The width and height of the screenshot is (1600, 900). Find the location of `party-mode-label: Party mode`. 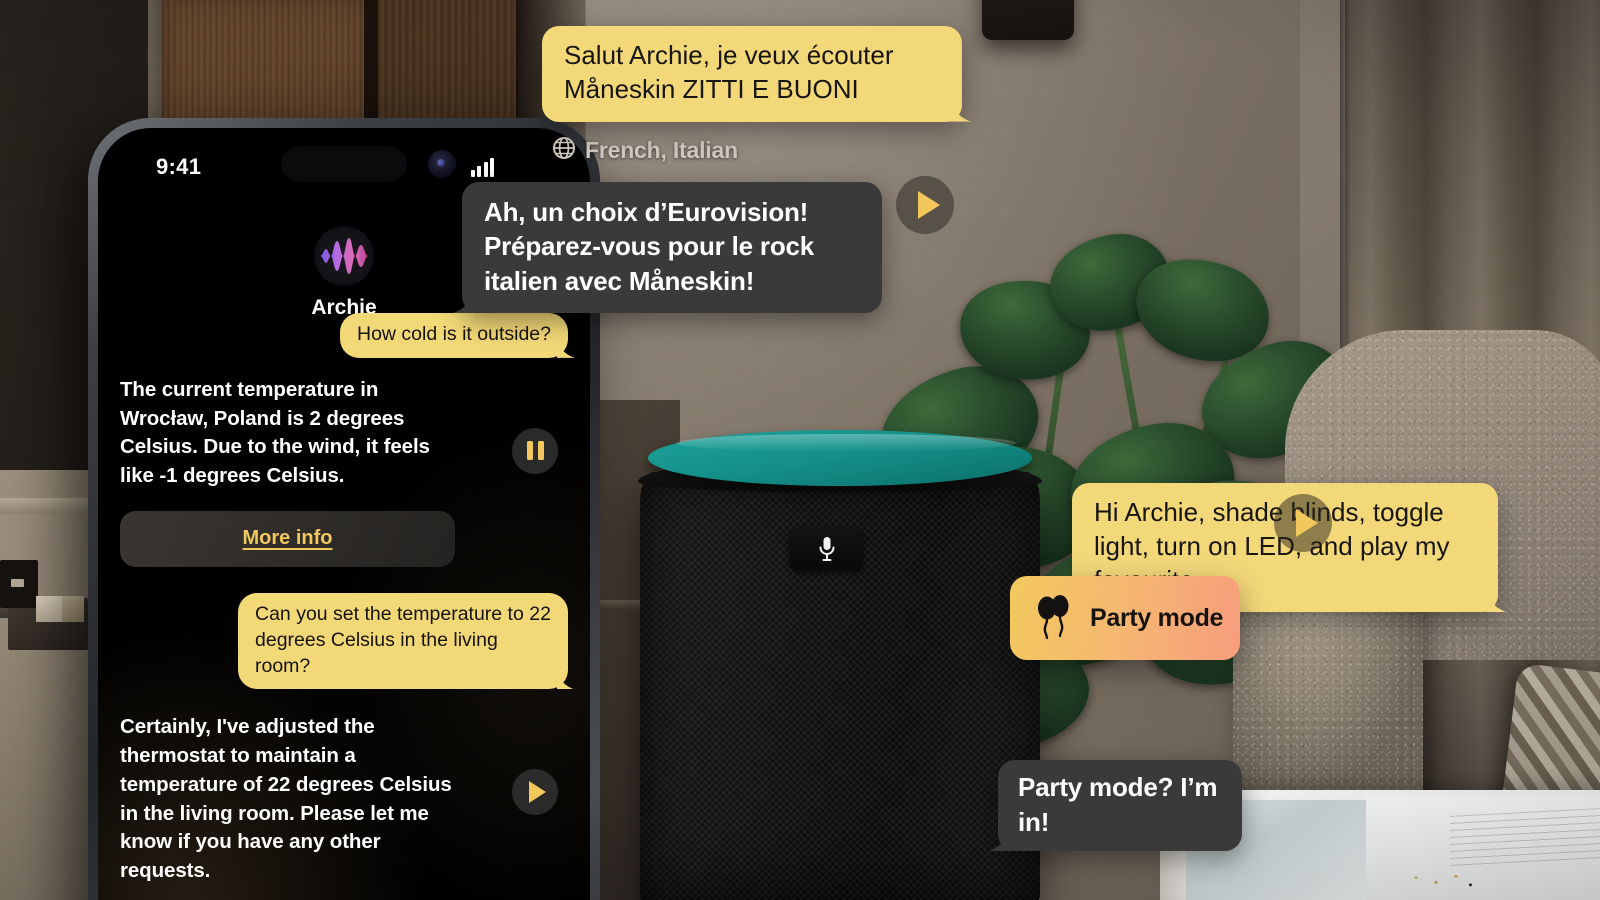

party-mode-label: Party mode is located at coordinates (1157, 617).